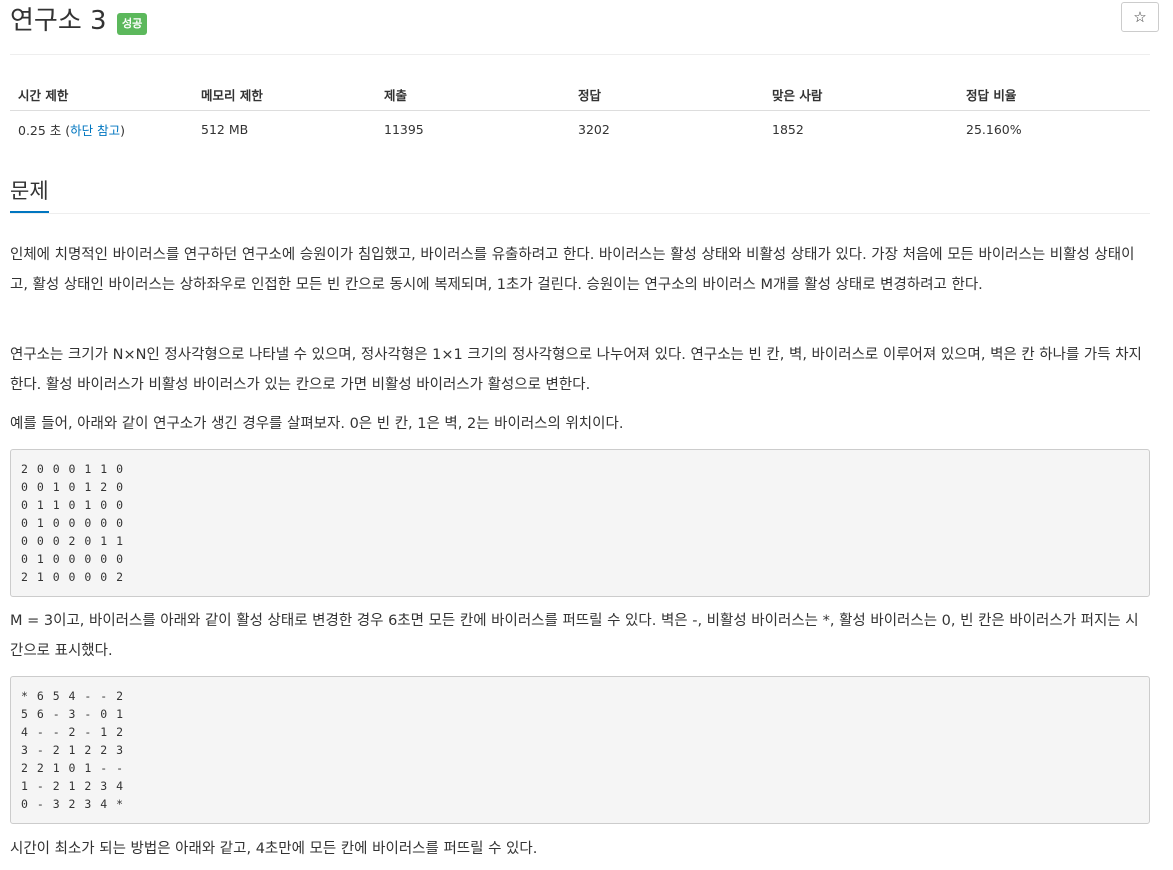 This screenshot has height=870, width=1173. I want to click on header-memory-limit: 메모리 제한, so click(284, 94).